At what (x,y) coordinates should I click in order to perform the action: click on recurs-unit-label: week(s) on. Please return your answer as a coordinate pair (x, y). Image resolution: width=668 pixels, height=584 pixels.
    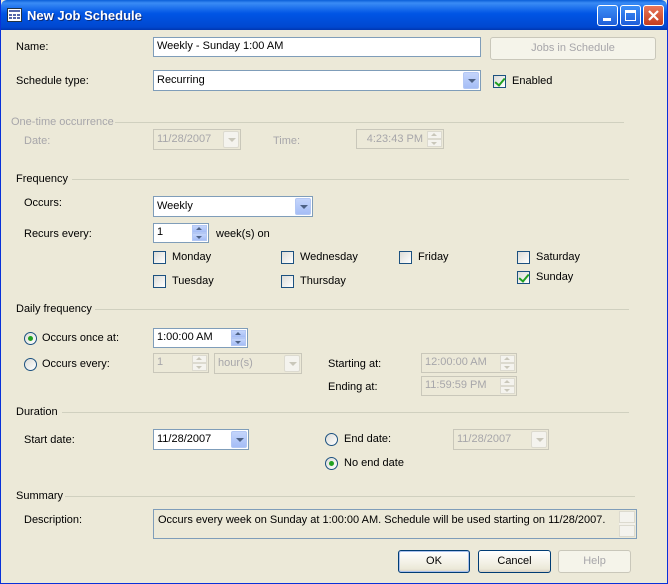
    Looking at the image, I should click on (243, 234).